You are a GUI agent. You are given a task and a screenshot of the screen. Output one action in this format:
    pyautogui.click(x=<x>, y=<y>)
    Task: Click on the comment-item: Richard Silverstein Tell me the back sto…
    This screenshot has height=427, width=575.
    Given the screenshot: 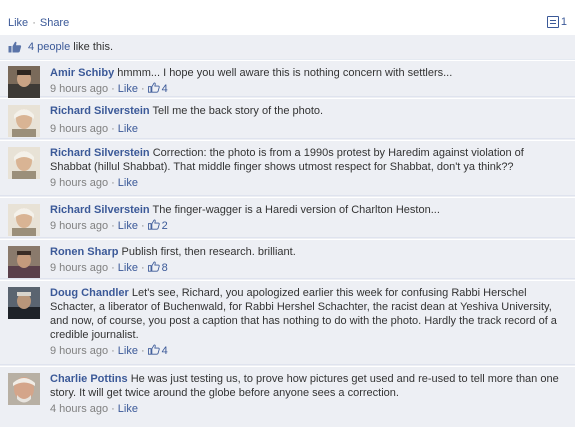 What is the action you would take?
    pyautogui.click(x=287, y=118)
    